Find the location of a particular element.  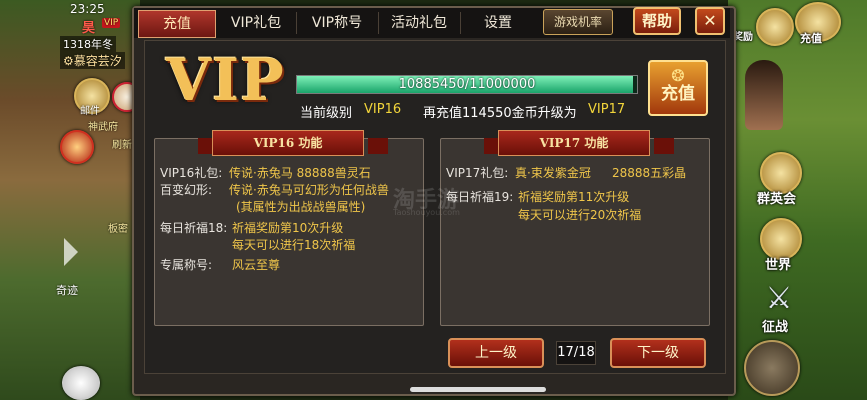

charge-label: 充值 is located at coordinates (811, 38).